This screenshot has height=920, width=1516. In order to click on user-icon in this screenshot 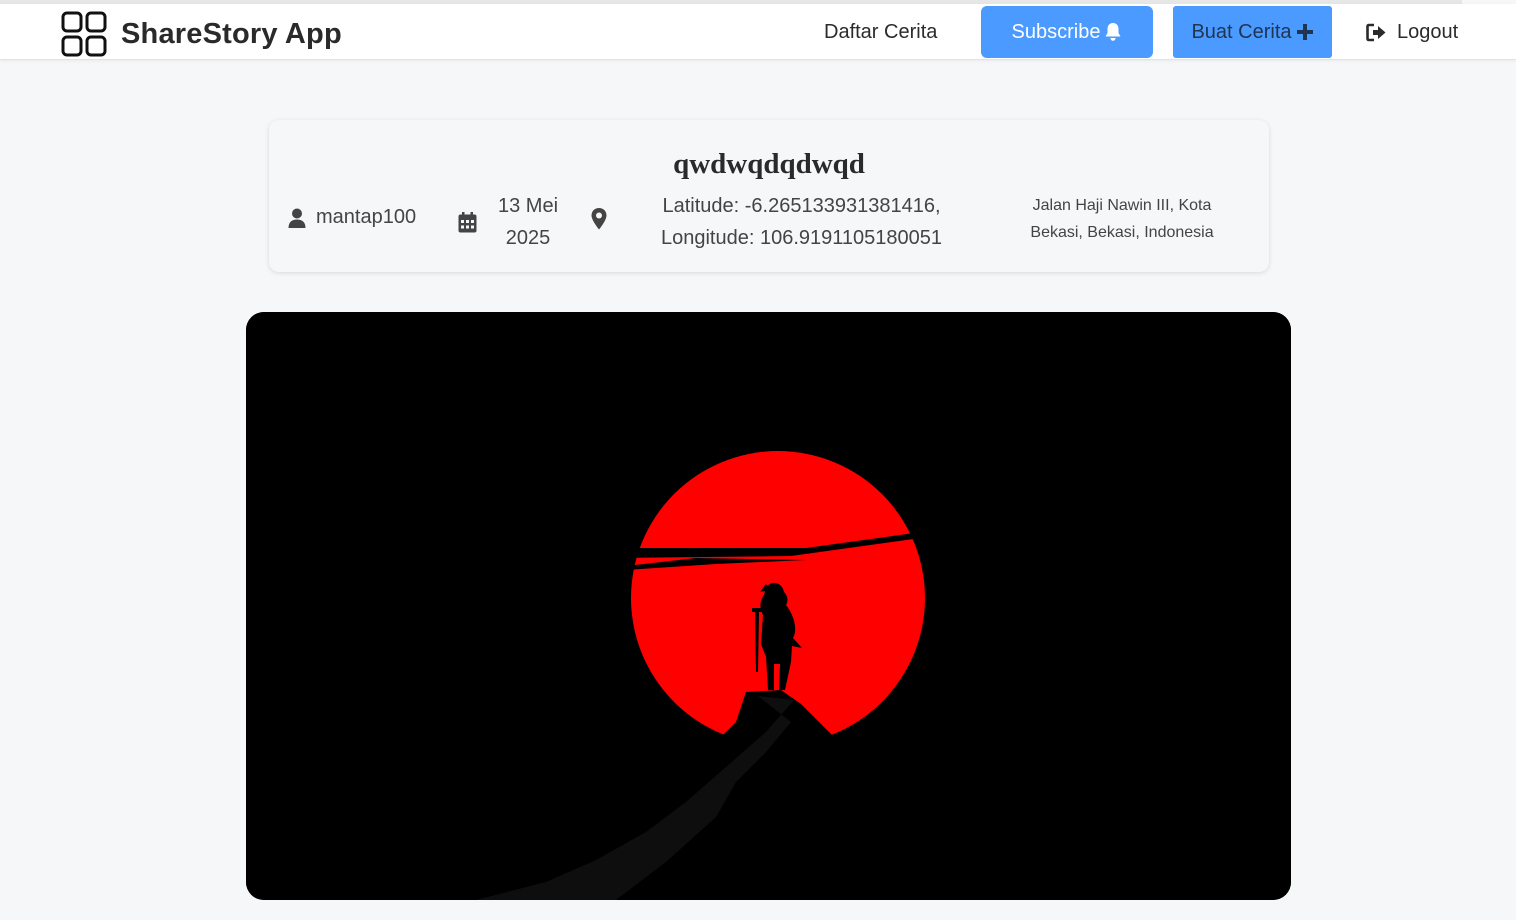, I will do `click(297, 218)`.